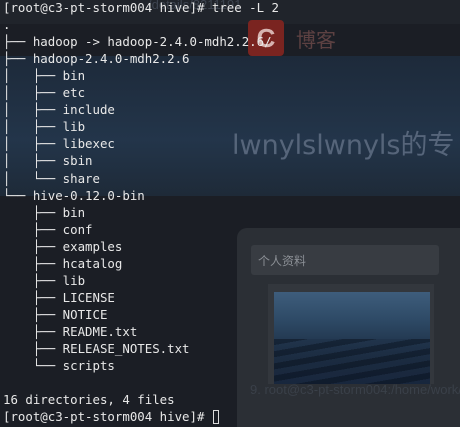 This screenshot has height=427, width=460. I want to click on terminal-line: ├── bin, so click(44, 212).